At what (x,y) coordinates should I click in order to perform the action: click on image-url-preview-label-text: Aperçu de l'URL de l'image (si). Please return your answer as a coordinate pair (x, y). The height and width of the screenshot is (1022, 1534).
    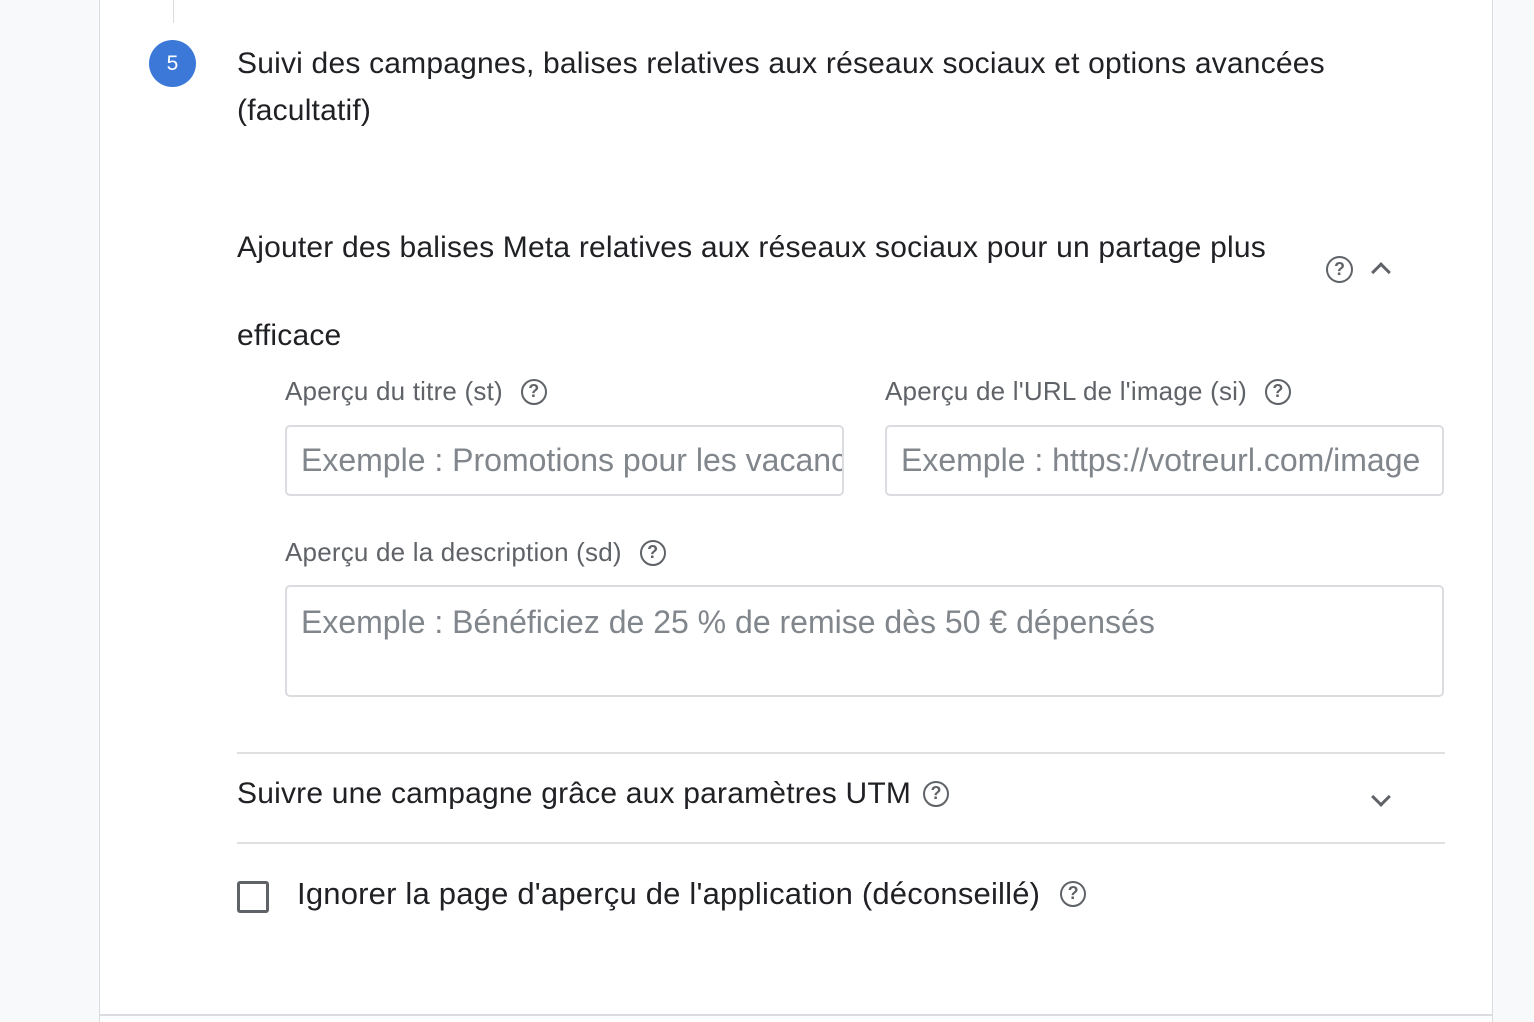
    Looking at the image, I should click on (1066, 391).